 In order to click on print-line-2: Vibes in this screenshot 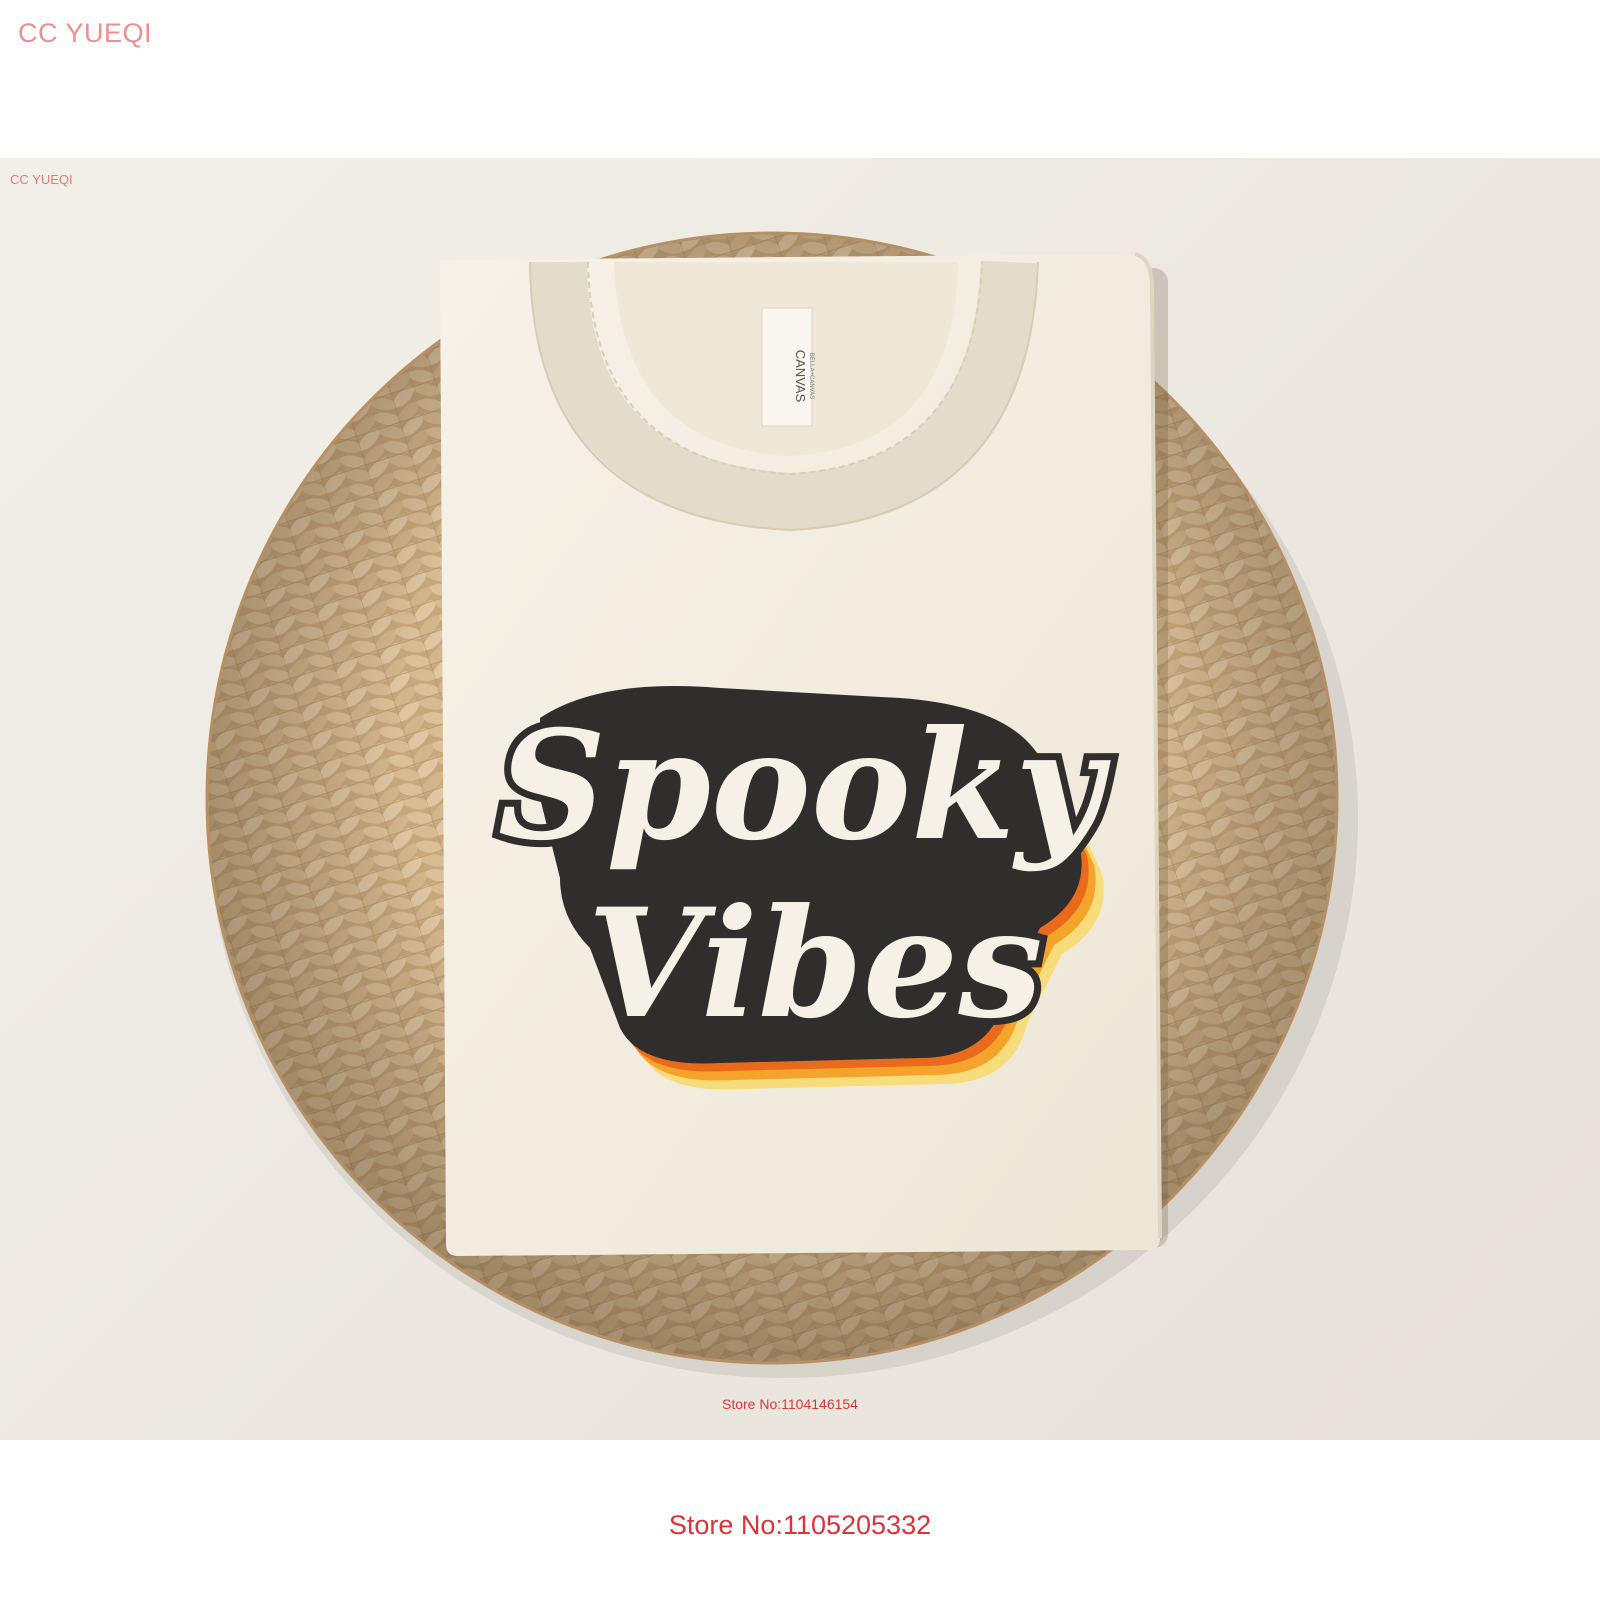, I will do `click(815, 964)`.